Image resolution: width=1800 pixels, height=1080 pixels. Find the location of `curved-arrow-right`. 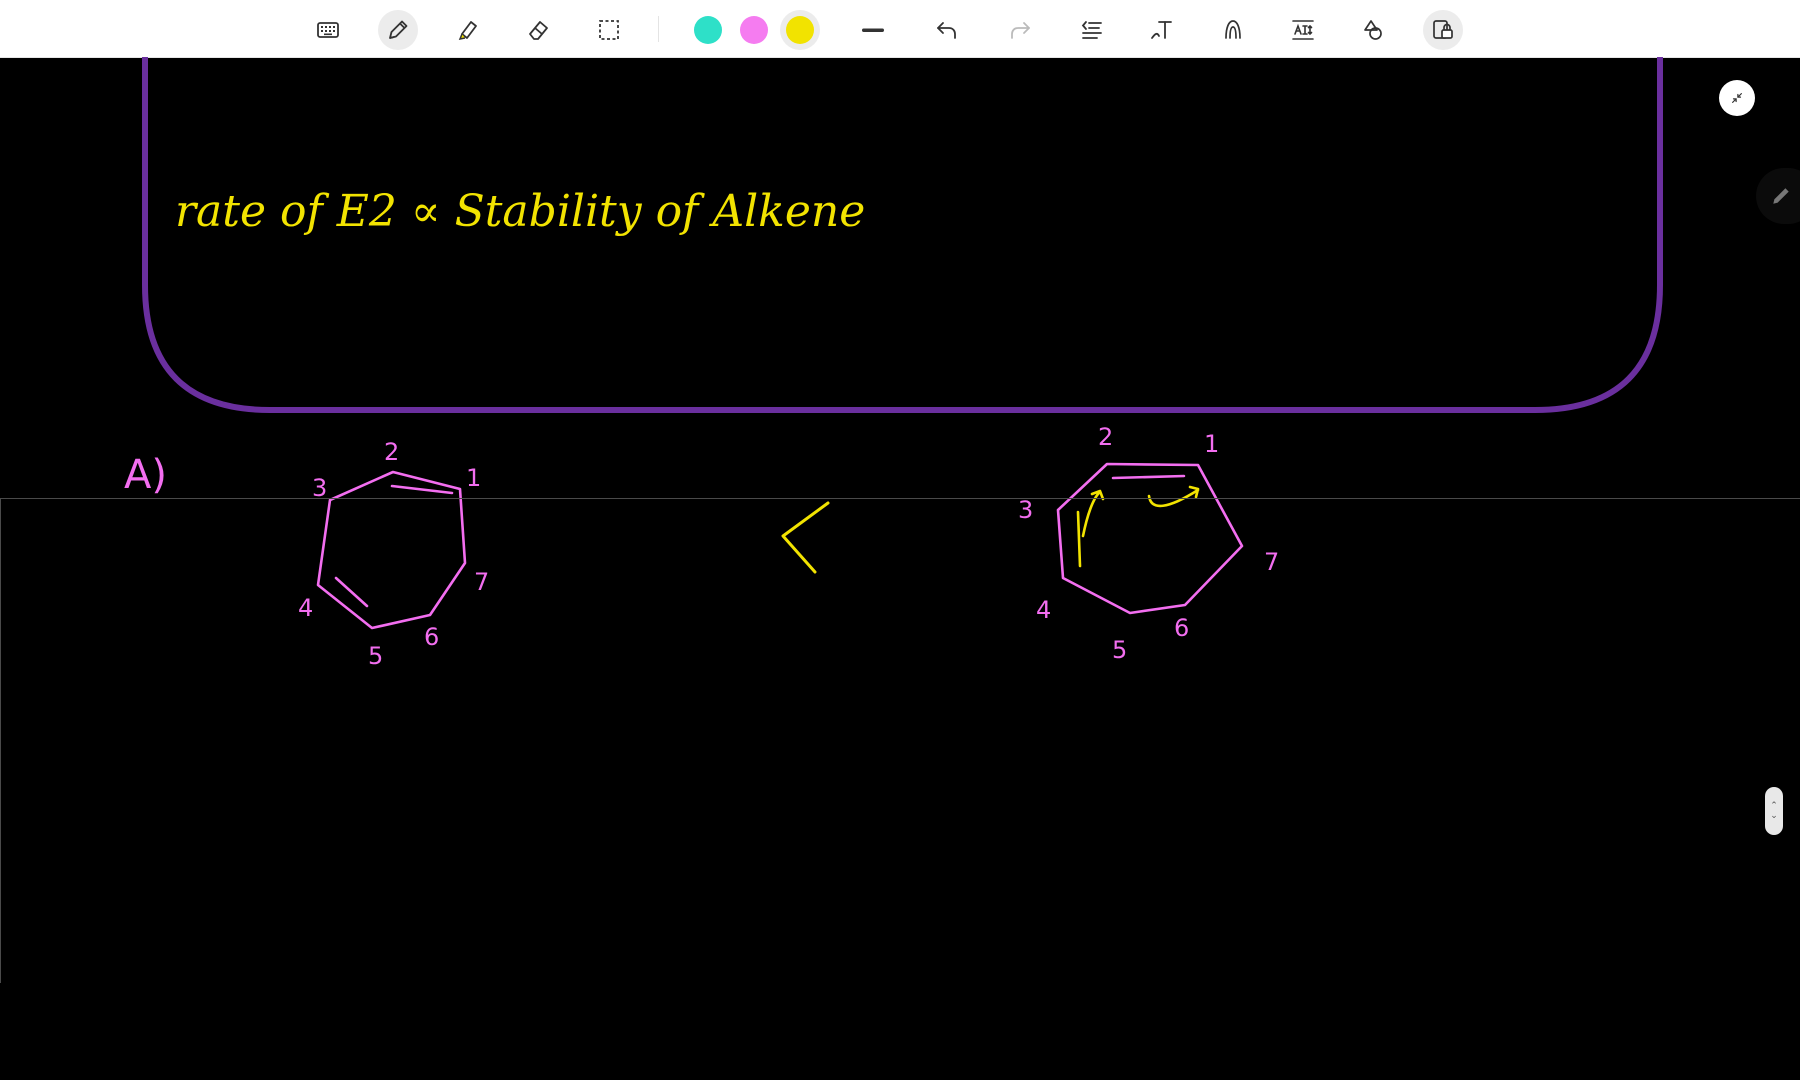

curved-arrow-right is located at coordinates (1173, 496).